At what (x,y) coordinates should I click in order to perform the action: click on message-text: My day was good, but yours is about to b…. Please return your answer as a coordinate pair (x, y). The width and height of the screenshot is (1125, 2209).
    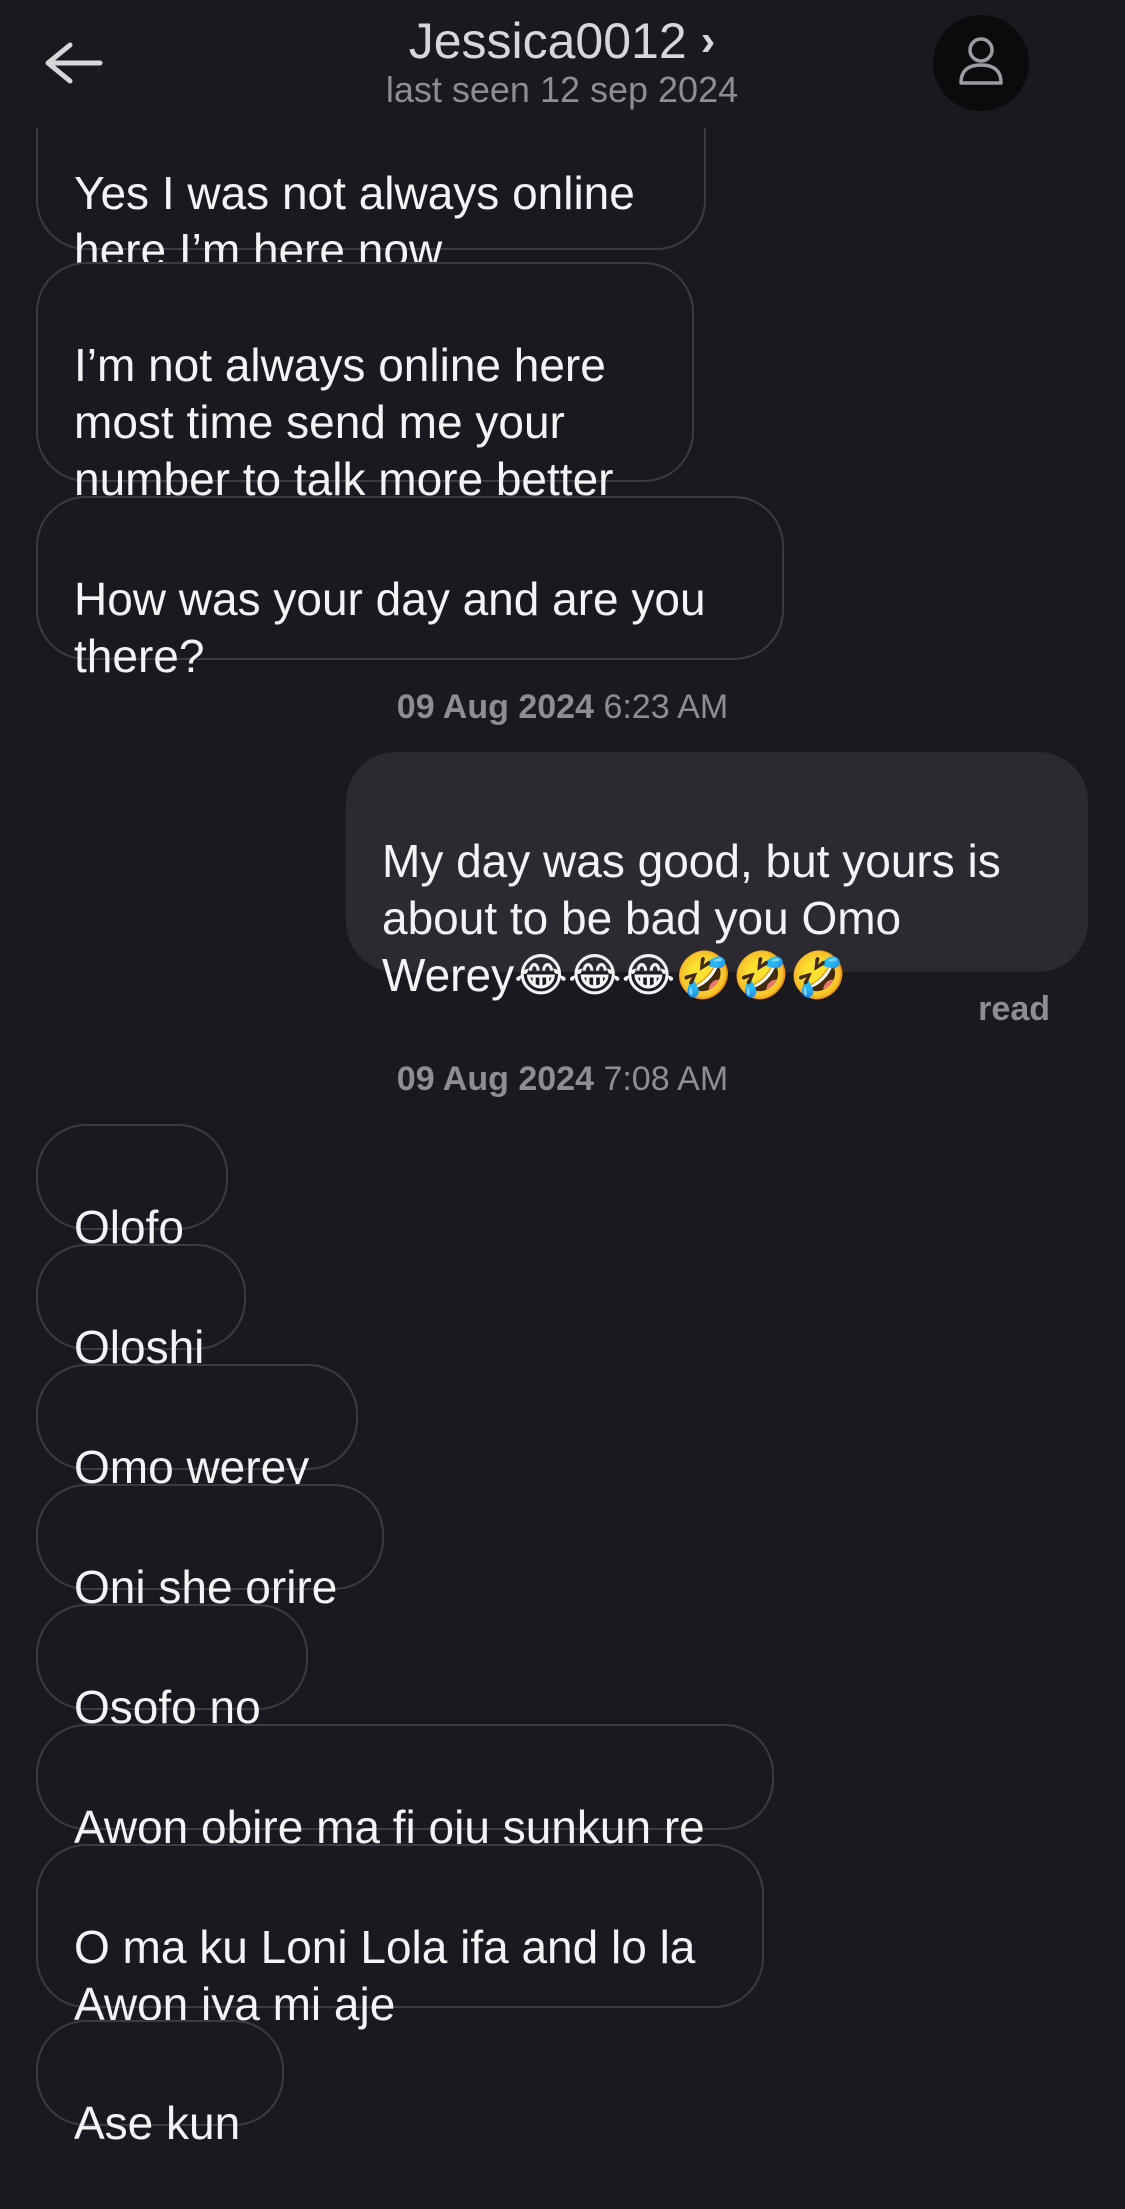
    Looking at the image, I should click on (691, 918).